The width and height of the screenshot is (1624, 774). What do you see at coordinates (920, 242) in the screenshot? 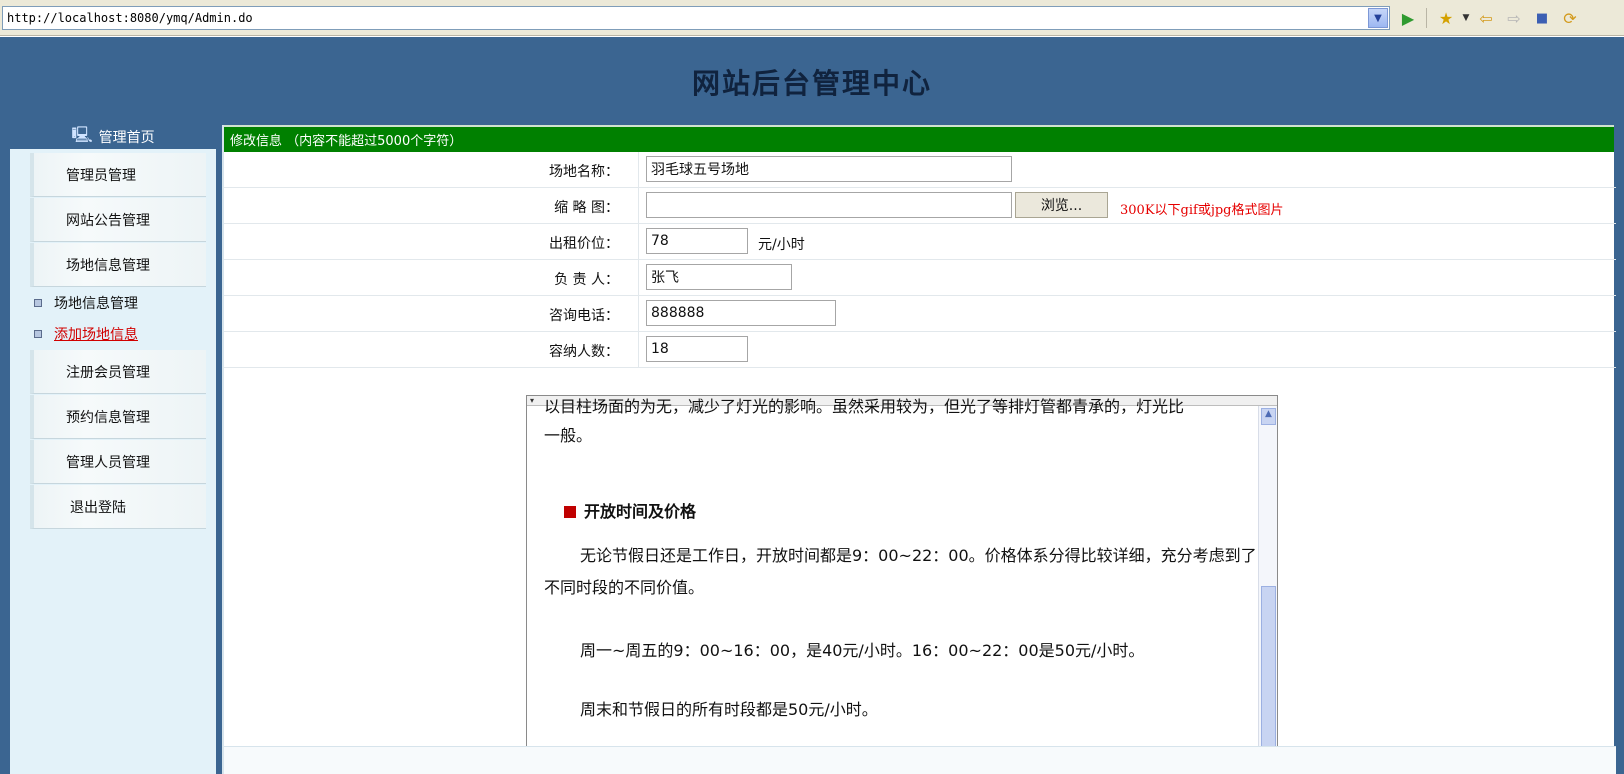
I see `row-price: 出租价位： 78 元/小时` at bounding box center [920, 242].